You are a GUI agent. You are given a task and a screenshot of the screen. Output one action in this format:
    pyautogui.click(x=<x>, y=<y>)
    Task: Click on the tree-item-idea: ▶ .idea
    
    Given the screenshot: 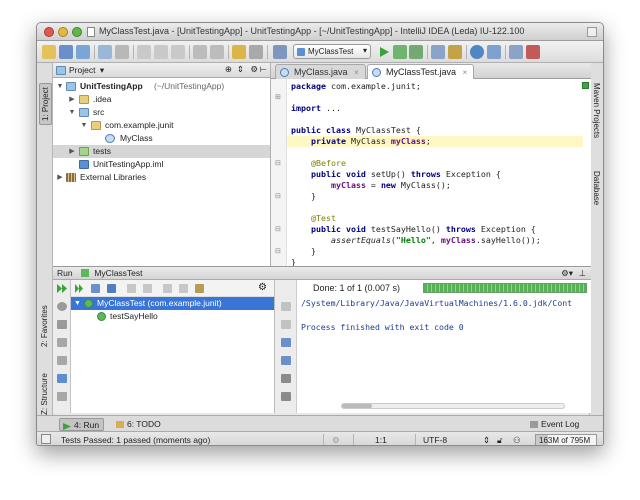 What is the action you would take?
    pyautogui.click(x=161, y=99)
    